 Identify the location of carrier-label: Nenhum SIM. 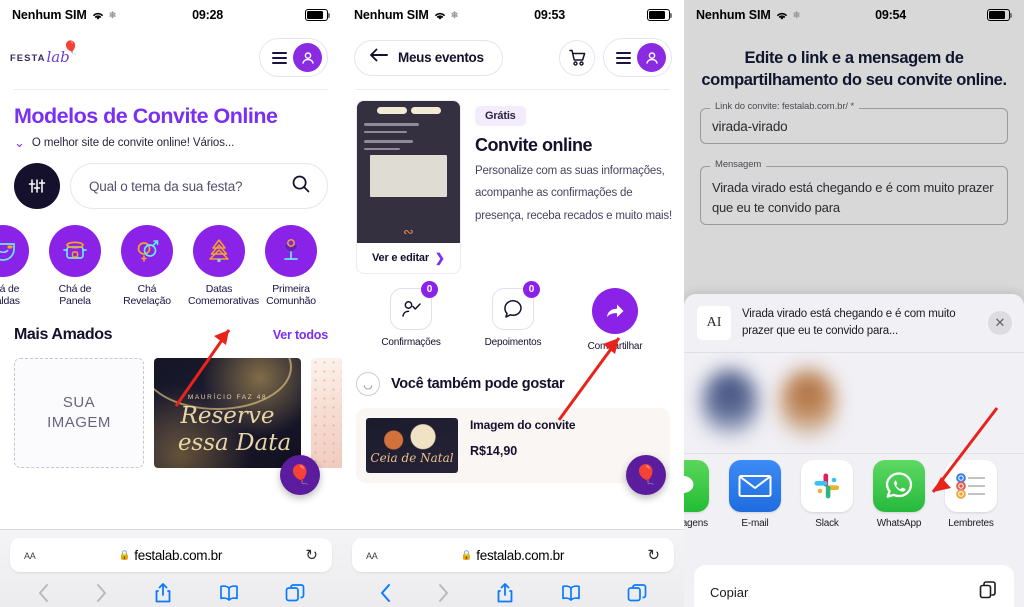
(49, 15).